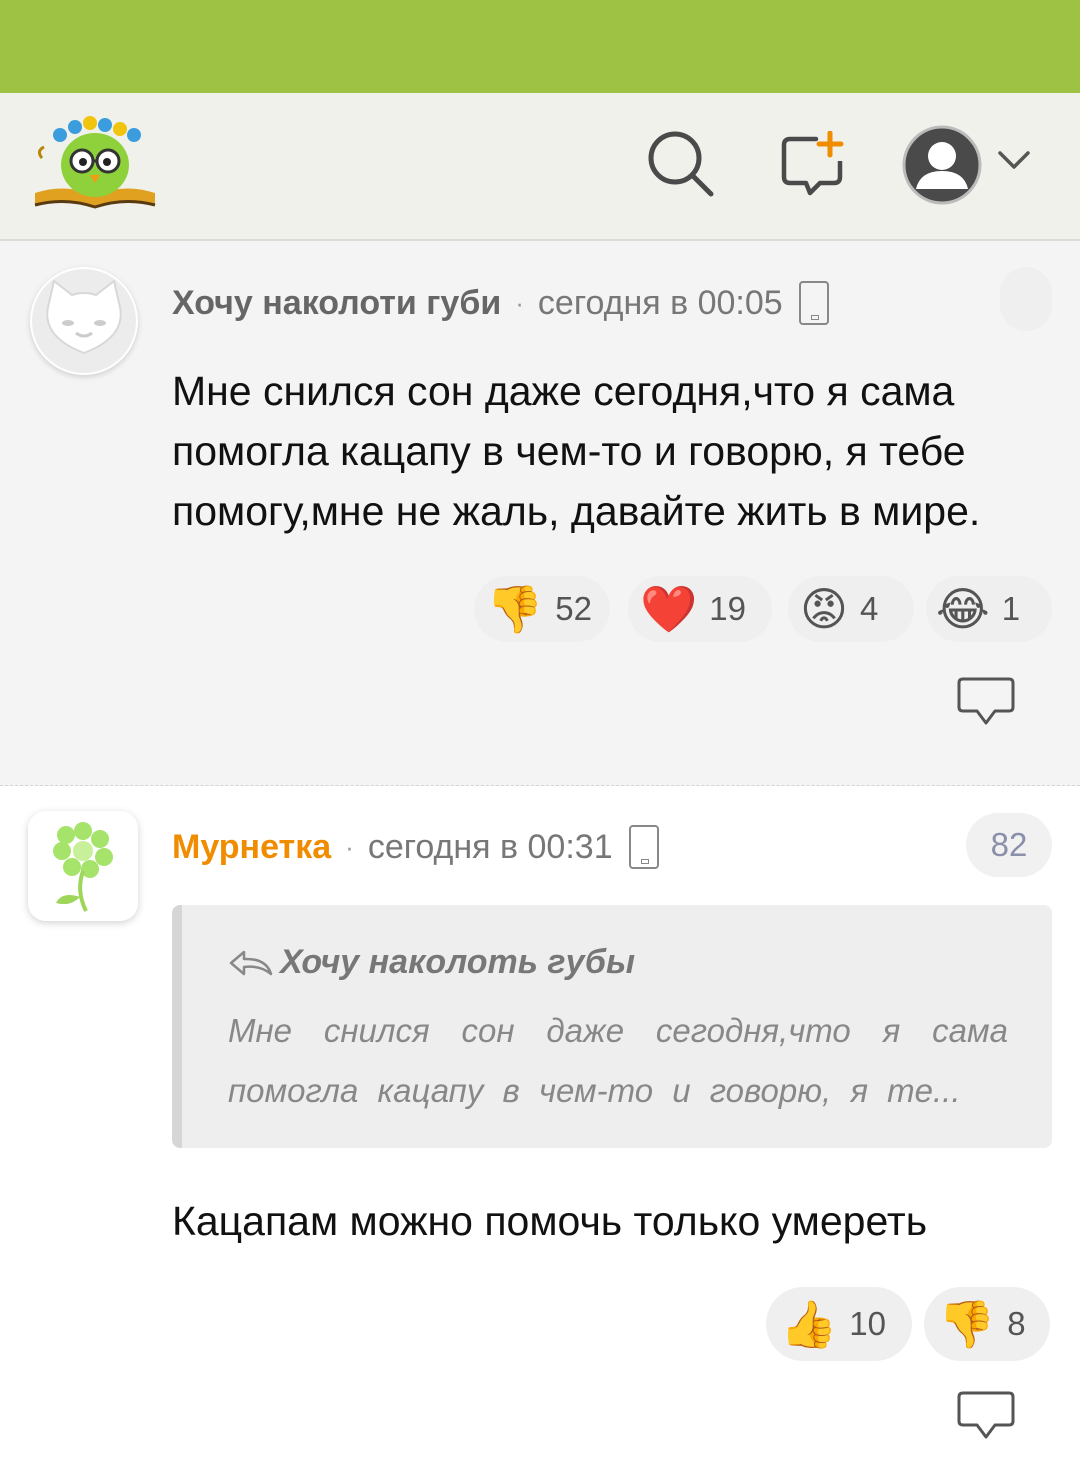  What do you see at coordinates (851, 609) in the screenshot?
I see `reaction-angry: 😡 4` at bounding box center [851, 609].